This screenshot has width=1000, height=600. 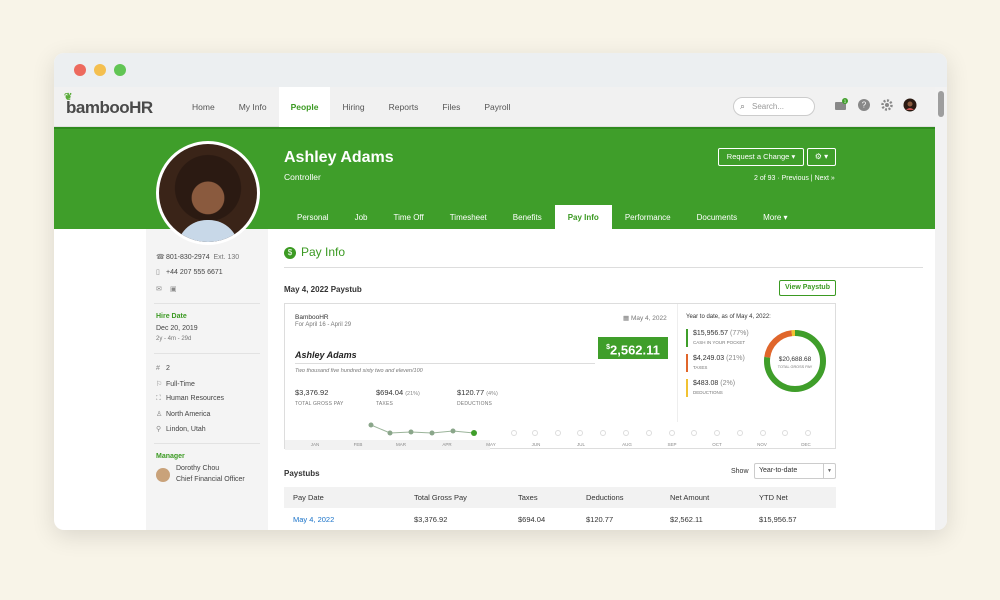 I want to click on nav-item-reports: Reports, so click(x=404, y=107).